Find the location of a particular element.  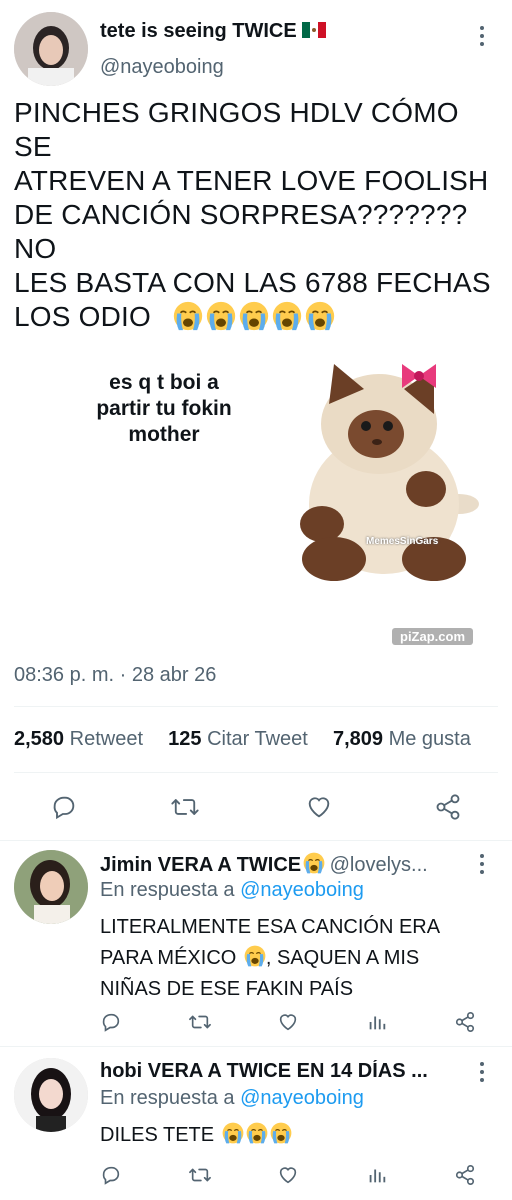

tweet-timestamp: 08:36 p. m. · 28 abr 26 is located at coordinates (115, 675).